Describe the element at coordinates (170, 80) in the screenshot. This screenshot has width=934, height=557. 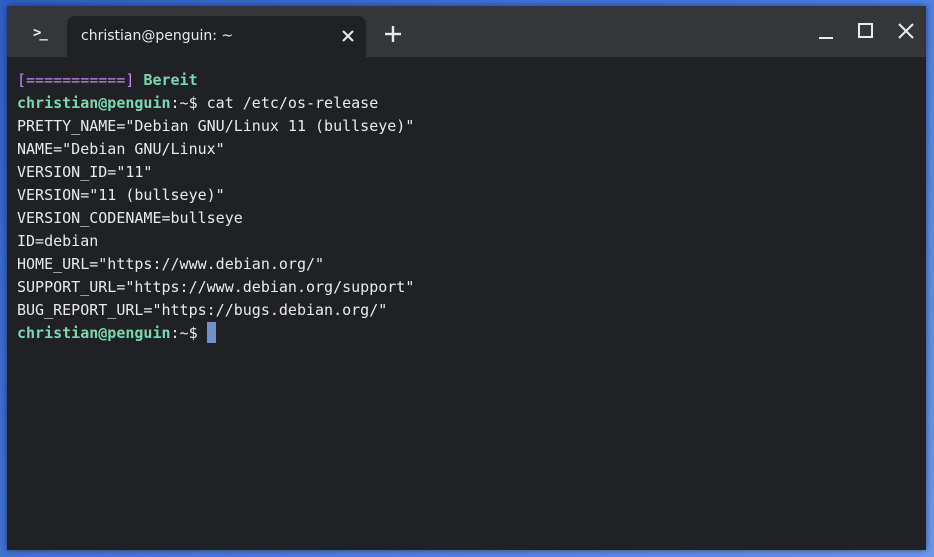
I see `ready-status: Bereit` at that location.